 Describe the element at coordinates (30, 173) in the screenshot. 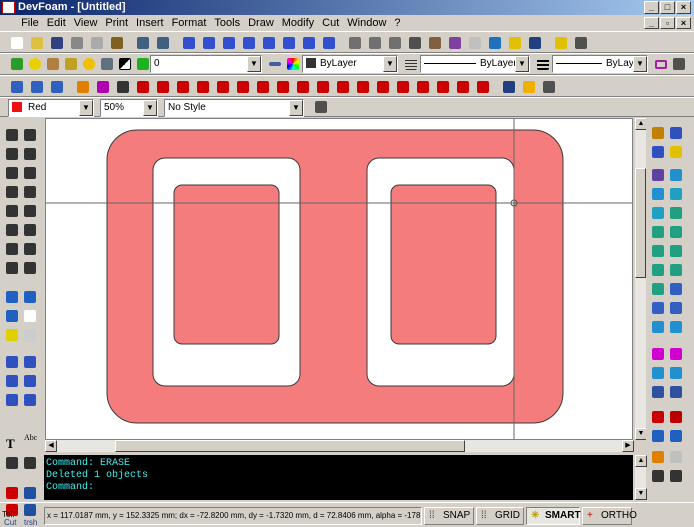

I see `hexagon-icon` at that location.